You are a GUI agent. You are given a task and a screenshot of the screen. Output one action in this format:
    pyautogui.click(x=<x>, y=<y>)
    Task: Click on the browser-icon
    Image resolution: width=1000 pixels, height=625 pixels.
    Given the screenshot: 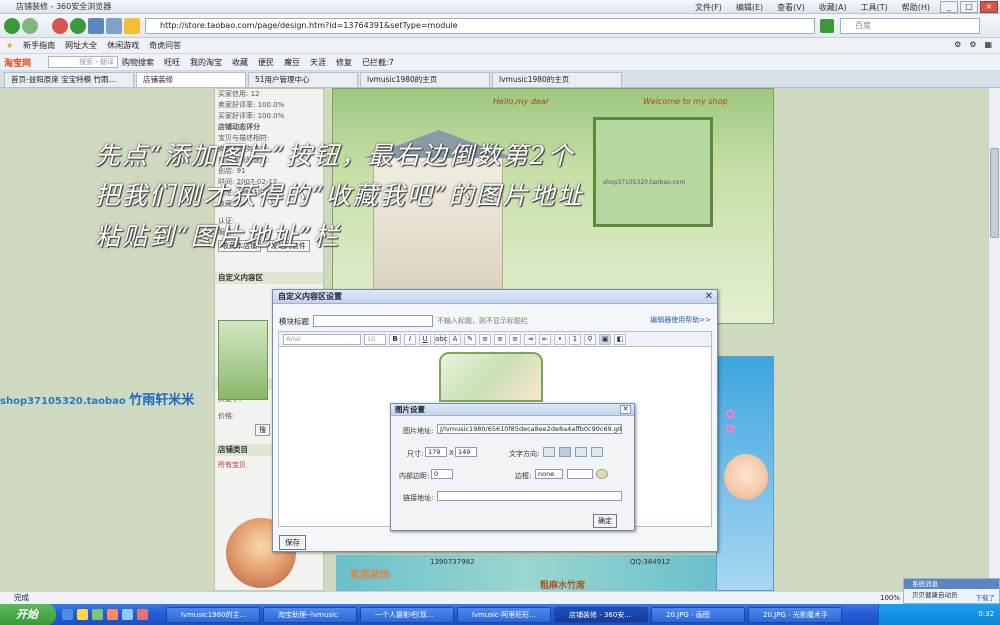 What is the action you would take?
    pyautogui.click(x=97, y=614)
    